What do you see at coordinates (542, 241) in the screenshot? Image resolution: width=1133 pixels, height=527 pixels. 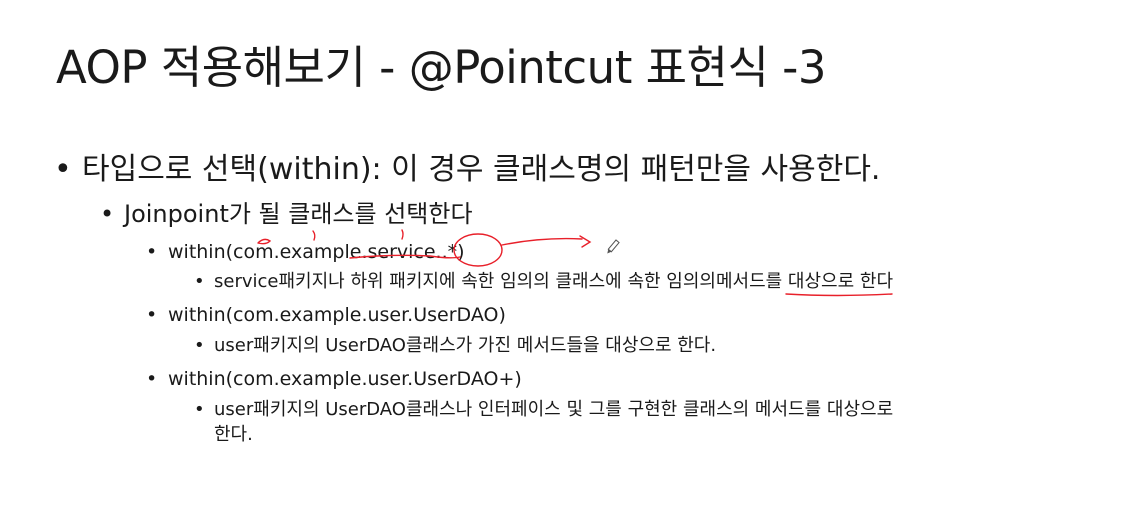 I see `annotation-arrow-line` at bounding box center [542, 241].